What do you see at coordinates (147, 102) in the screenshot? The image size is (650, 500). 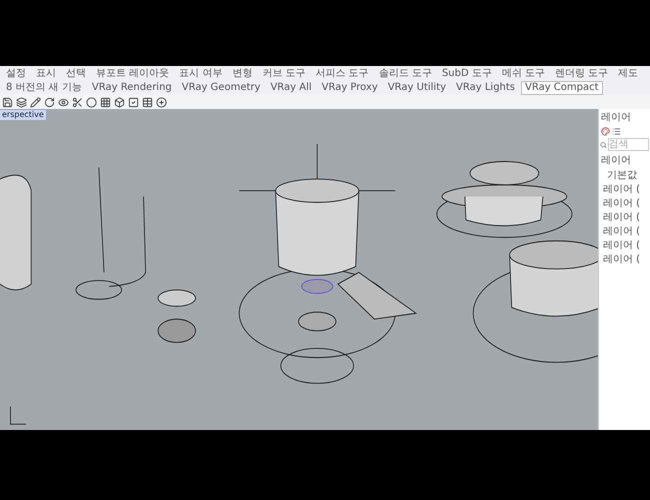 I see `table-icon` at bounding box center [147, 102].